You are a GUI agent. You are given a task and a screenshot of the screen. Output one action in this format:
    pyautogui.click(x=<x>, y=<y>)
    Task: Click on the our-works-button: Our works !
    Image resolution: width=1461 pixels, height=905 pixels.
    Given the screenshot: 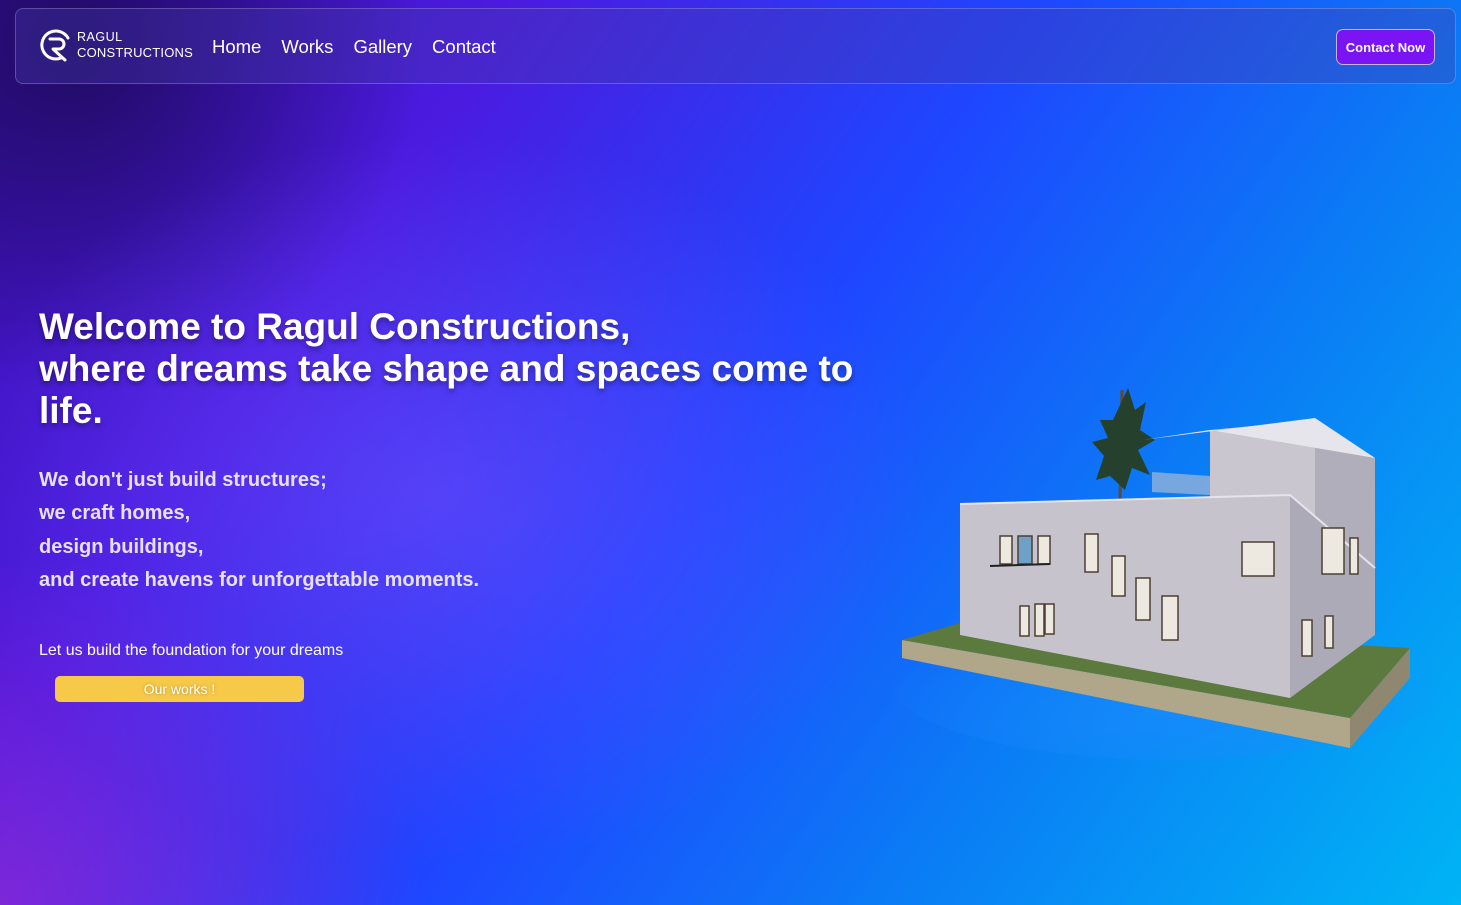 What is the action you would take?
    pyautogui.click(x=179, y=689)
    